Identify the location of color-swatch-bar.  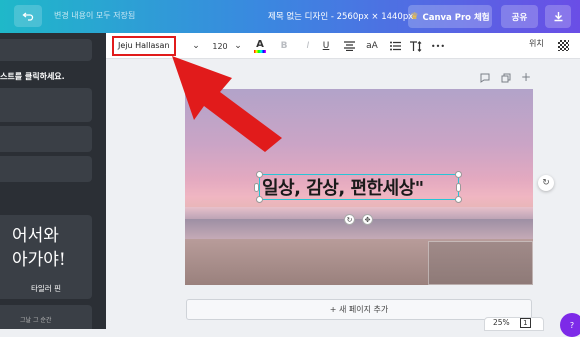
(260, 51).